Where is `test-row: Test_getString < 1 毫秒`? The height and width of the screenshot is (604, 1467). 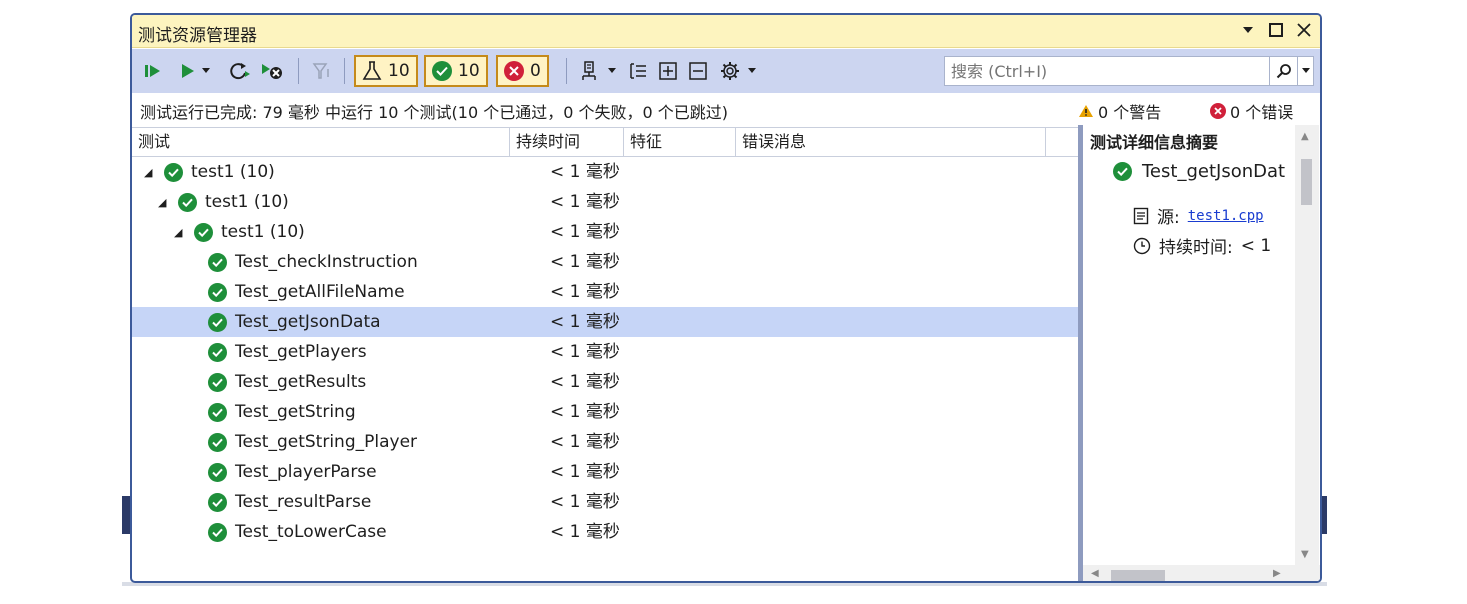 test-row: Test_getString < 1 毫秒 is located at coordinates (606, 412).